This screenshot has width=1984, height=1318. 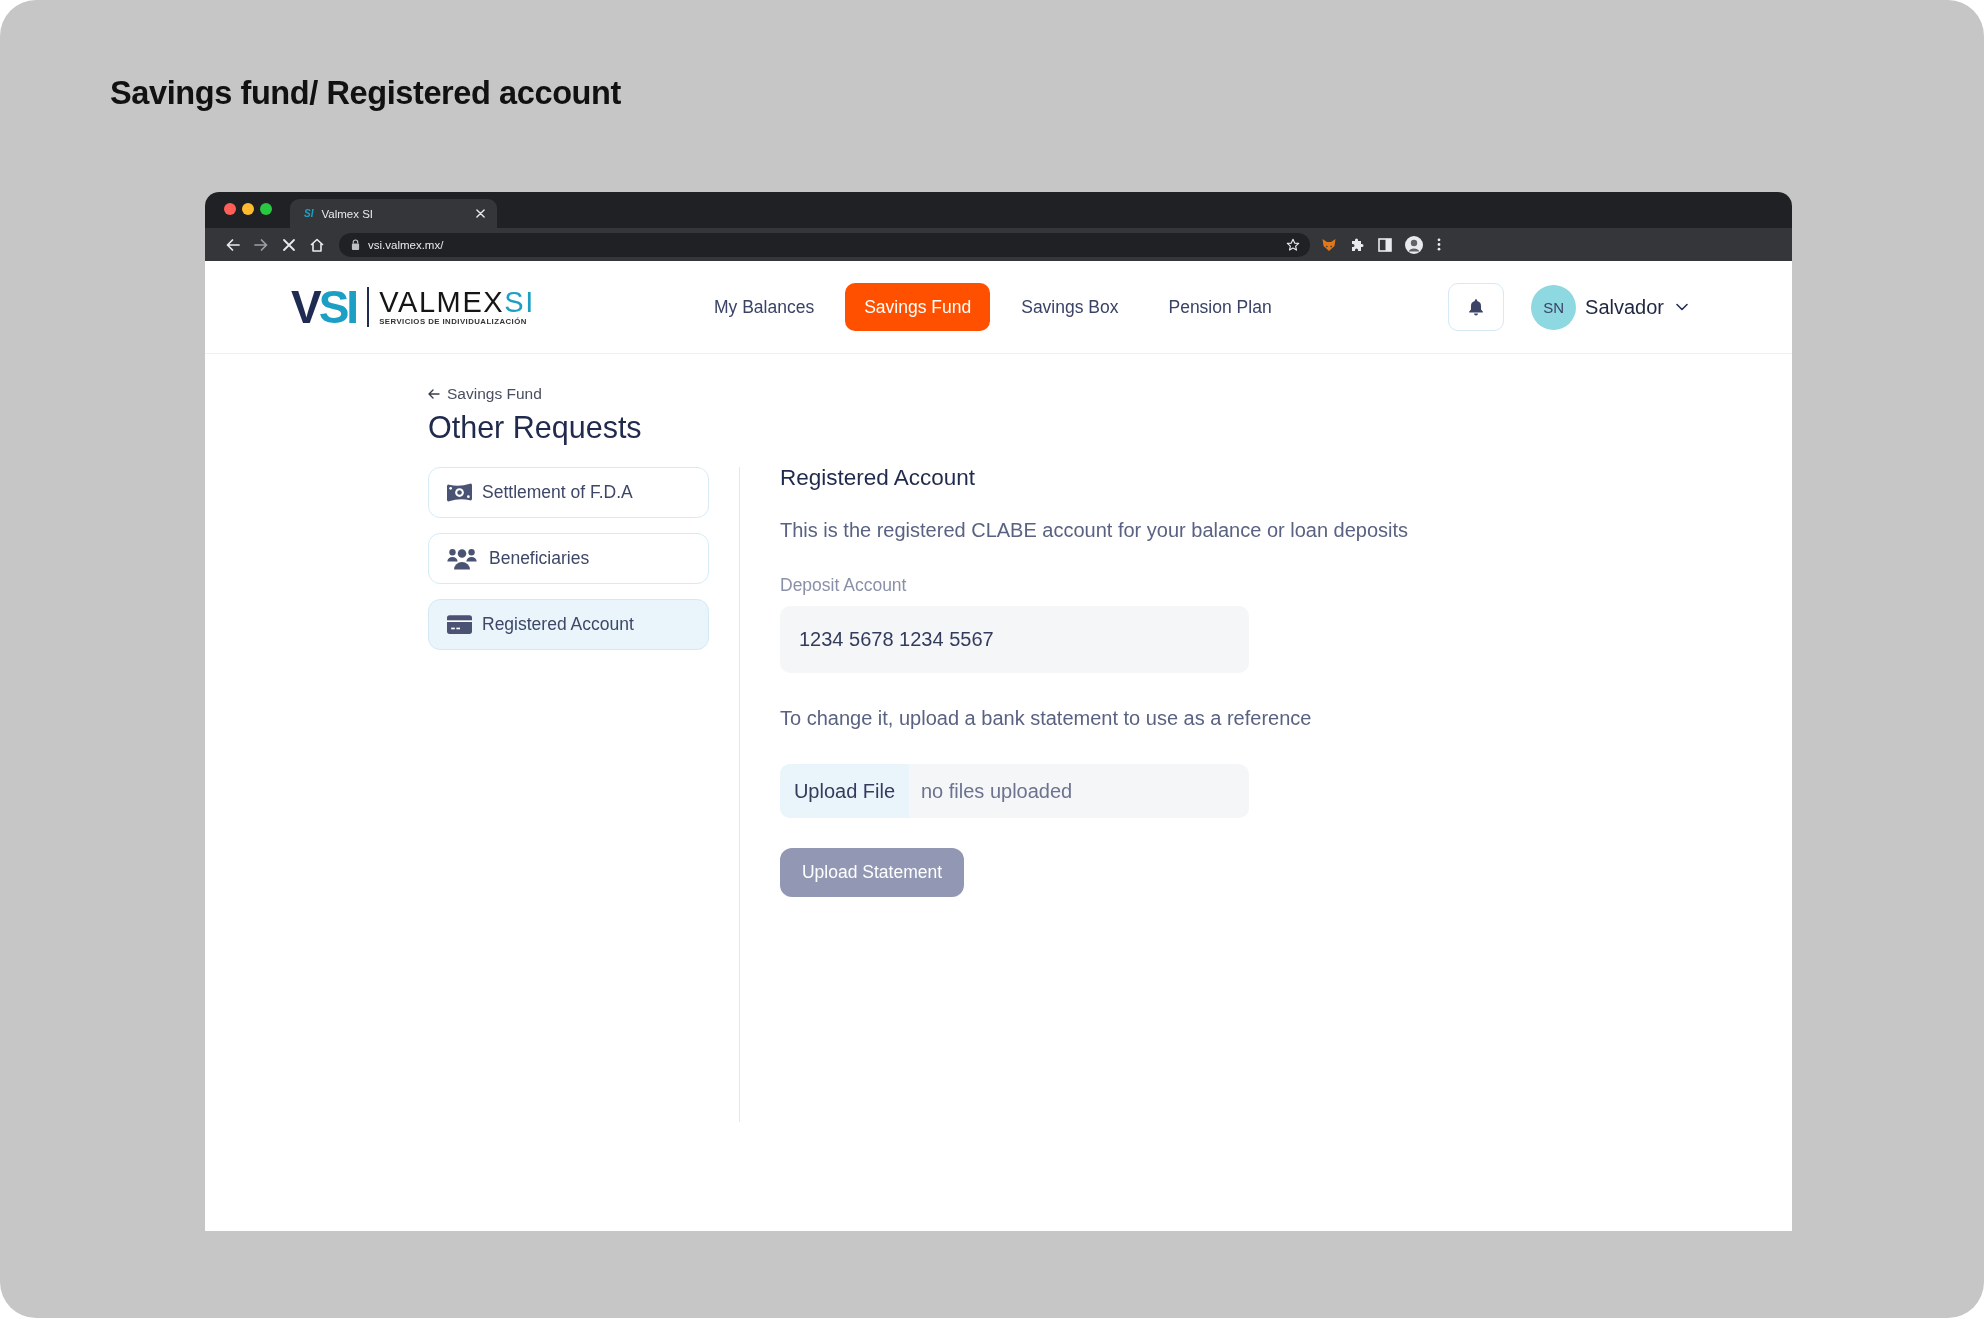 What do you see at coordinates (824, 244) in the screenshot?
I see `address-bar: vsi.valmex.mx/` at bounding box center [824, 244].